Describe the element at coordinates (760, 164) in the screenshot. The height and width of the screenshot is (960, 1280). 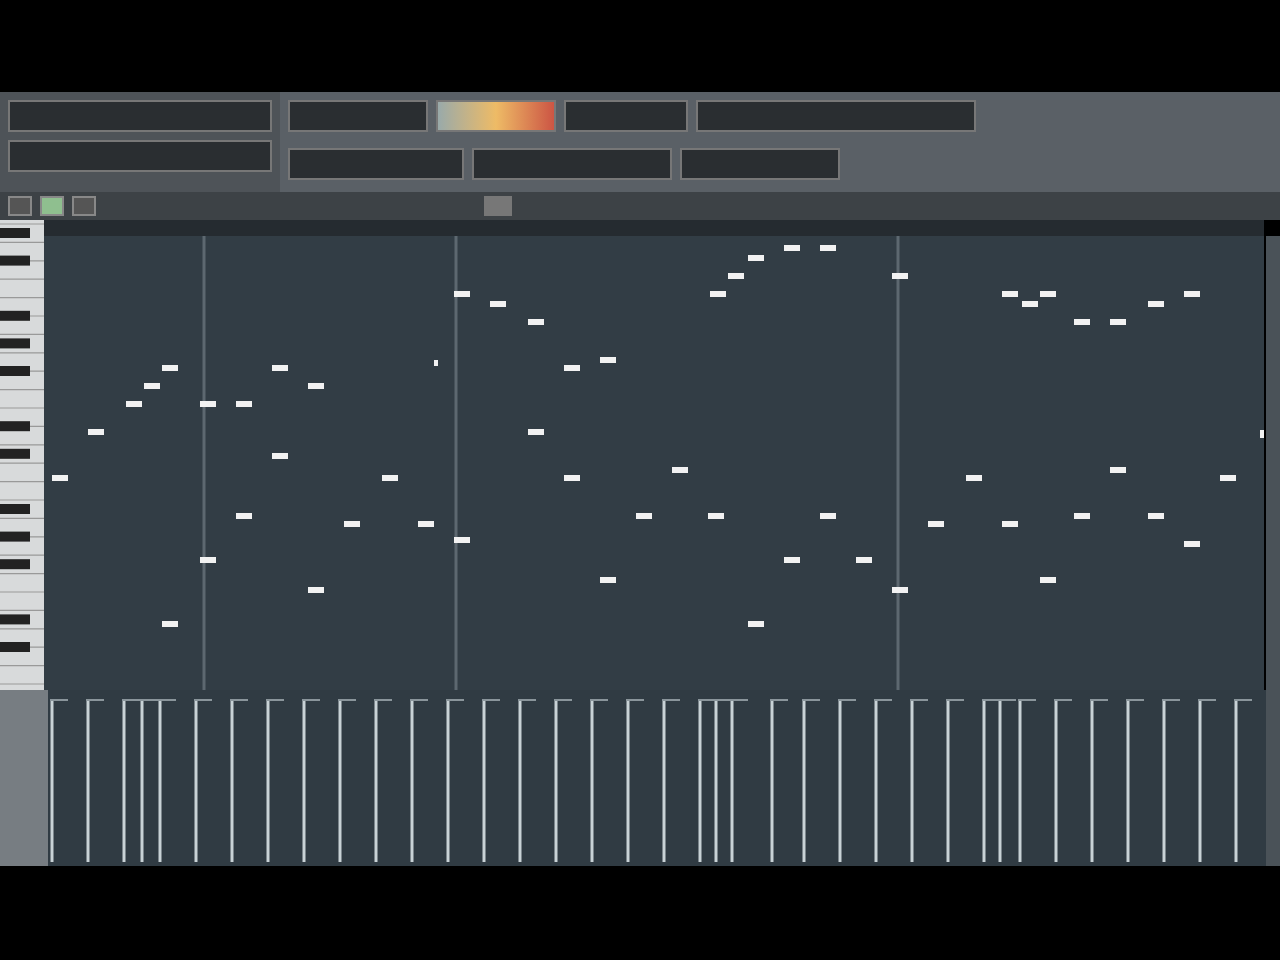
I see `master-volume-panel` at that location.